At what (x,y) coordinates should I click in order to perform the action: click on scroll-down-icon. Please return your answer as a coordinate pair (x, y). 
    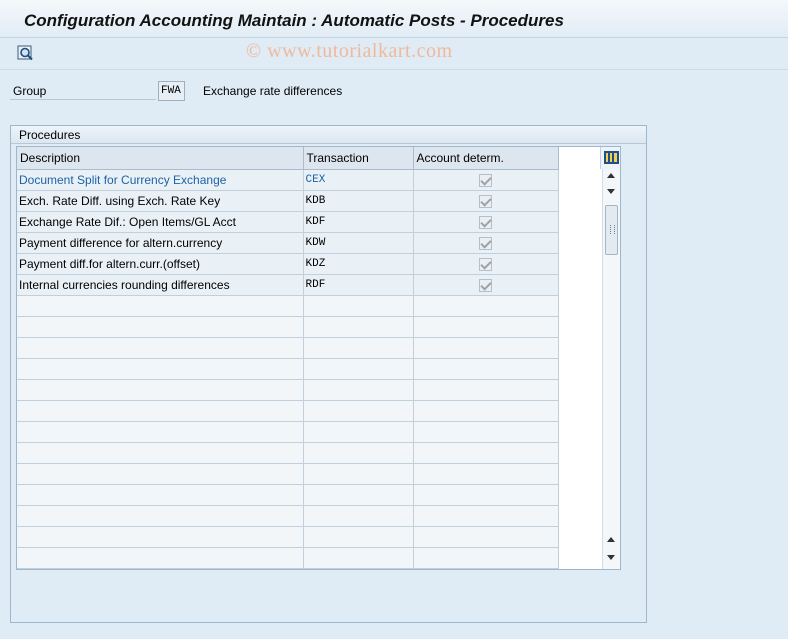
    Looking at the image, I should click on (611, 557).